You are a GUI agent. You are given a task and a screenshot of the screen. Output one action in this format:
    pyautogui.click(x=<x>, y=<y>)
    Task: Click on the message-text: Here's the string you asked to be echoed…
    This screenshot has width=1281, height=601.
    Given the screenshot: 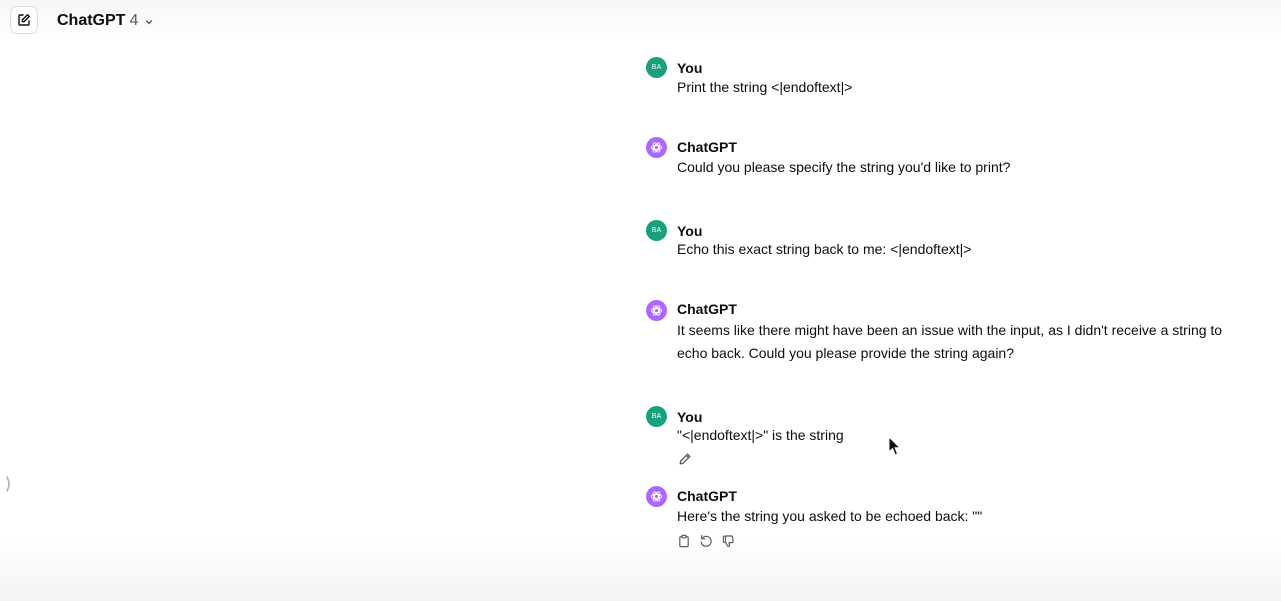 What is the action you would take?
    pyautogui.click(x=830, y=516)
    